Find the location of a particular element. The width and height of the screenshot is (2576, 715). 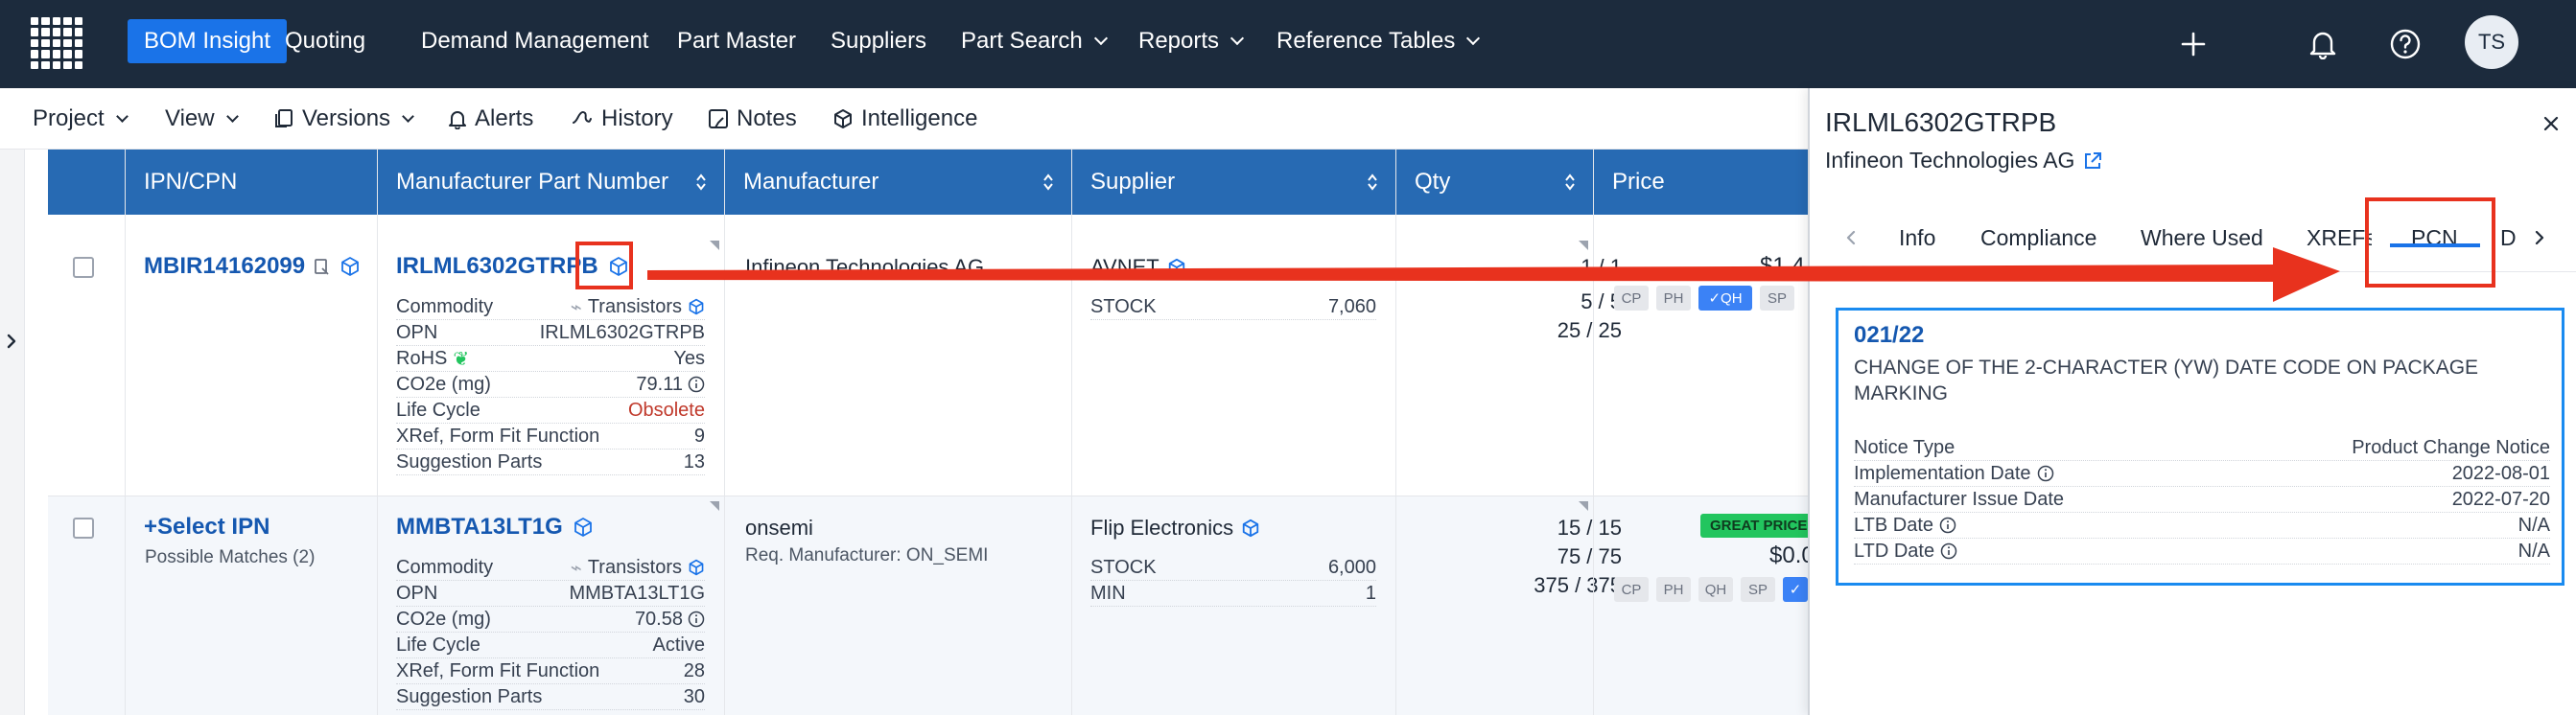

nav-label: Quoting is located at coordinates (325, 41).